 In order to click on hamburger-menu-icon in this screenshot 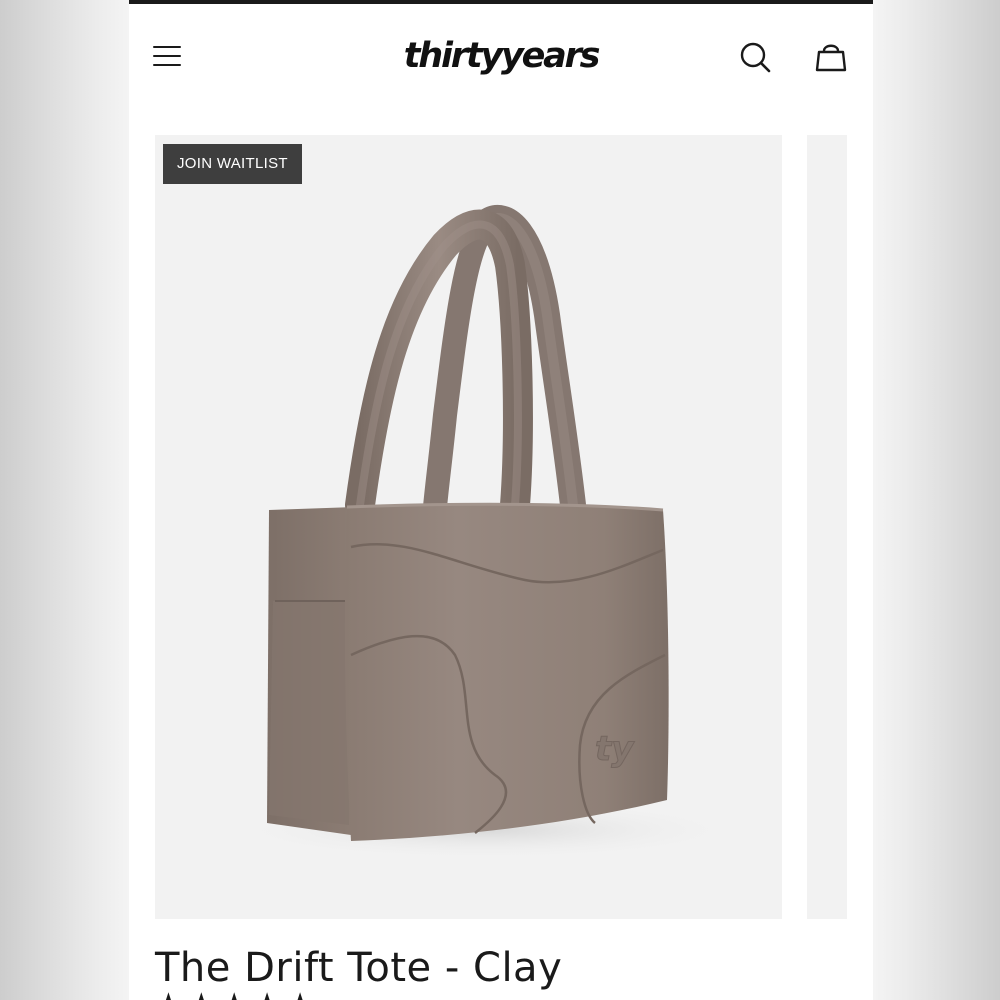, I will do `click(167, 56)`.